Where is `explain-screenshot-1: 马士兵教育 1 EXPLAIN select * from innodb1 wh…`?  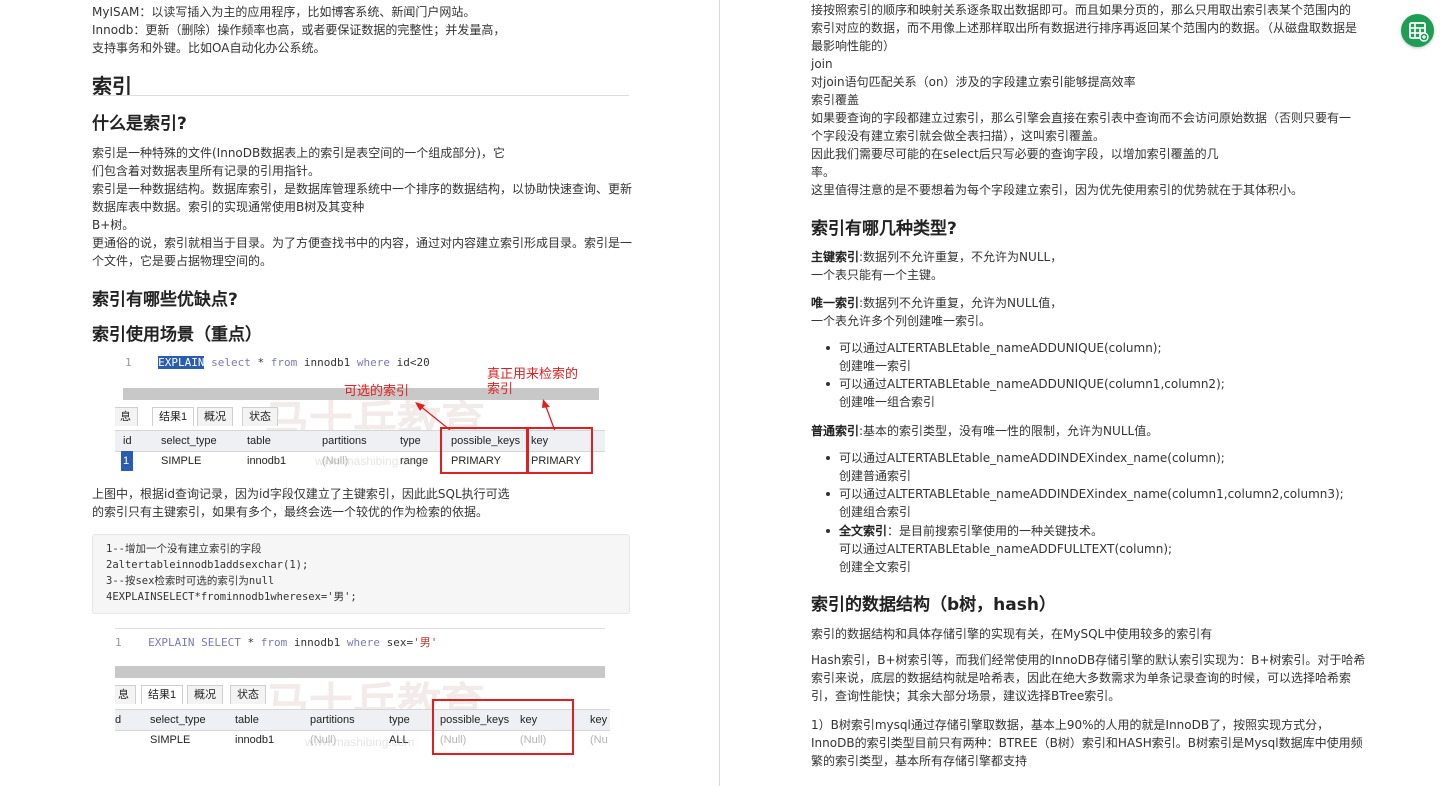 explain-screenshot-1: 马士兵教育 1 EXPLAIN select * from innodb1 wh… is located at coordinates (360, 414).